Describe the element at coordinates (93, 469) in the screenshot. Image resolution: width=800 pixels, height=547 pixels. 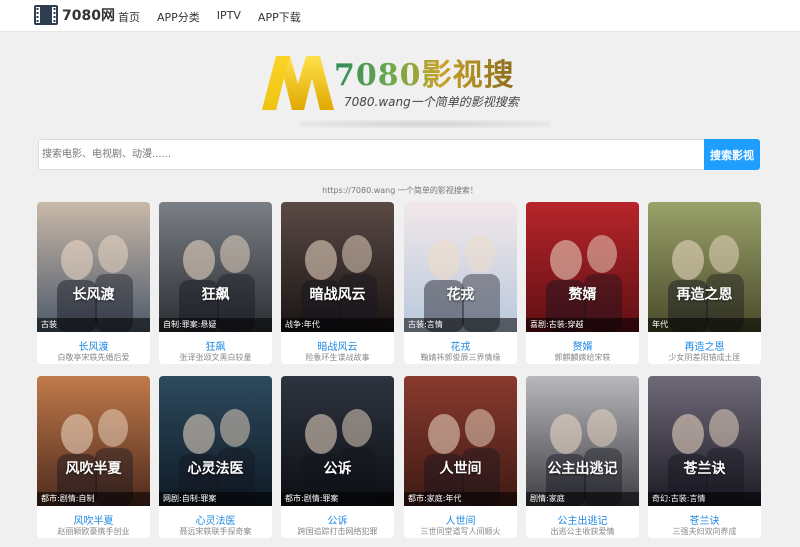
I see `poster-title-art: 风吹半夏` at that location.